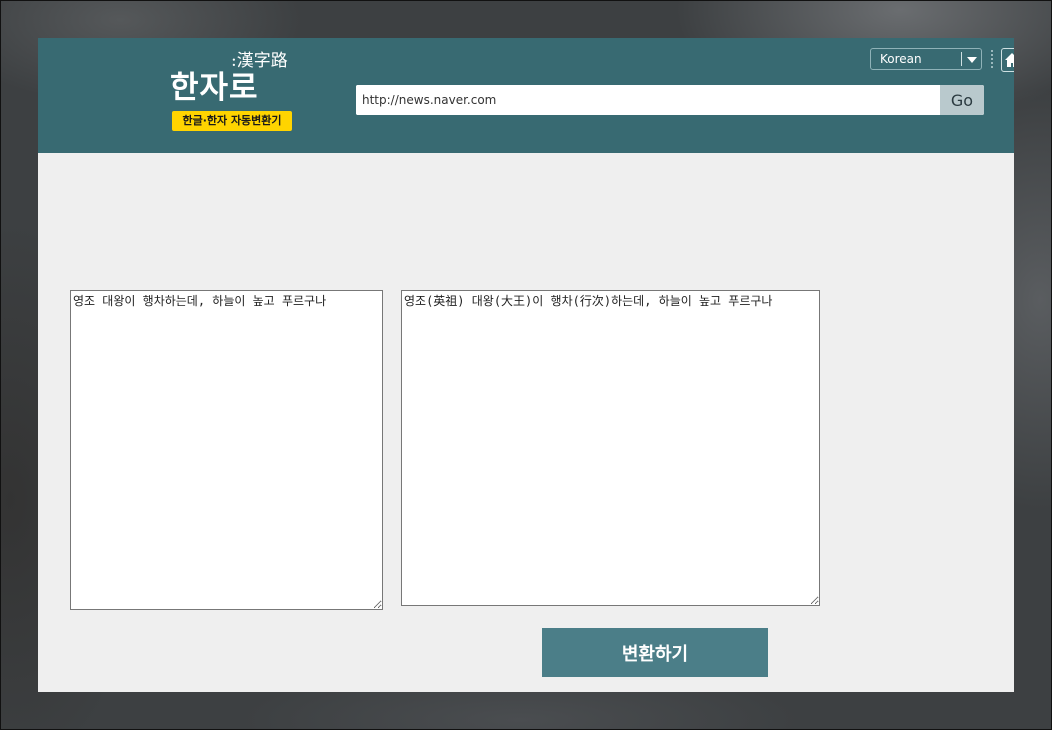  Describe the element at coordinates (962, 100) in the screenshot. I see `go-button: Go` at that location.